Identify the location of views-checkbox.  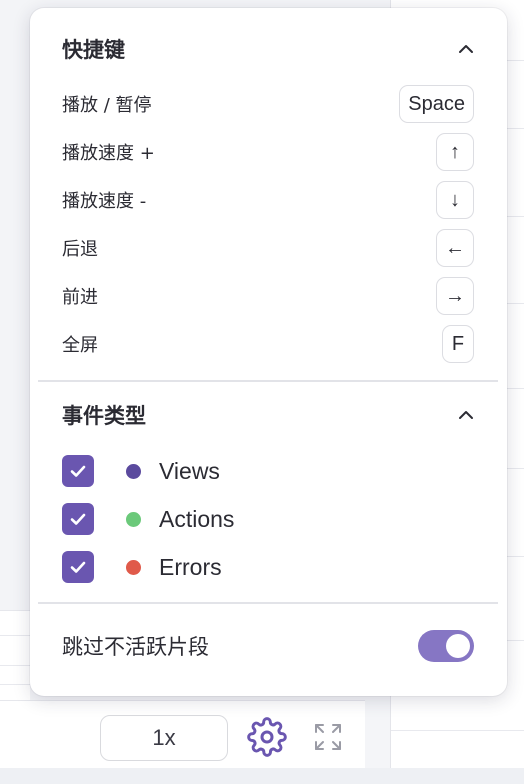
(78, 471).